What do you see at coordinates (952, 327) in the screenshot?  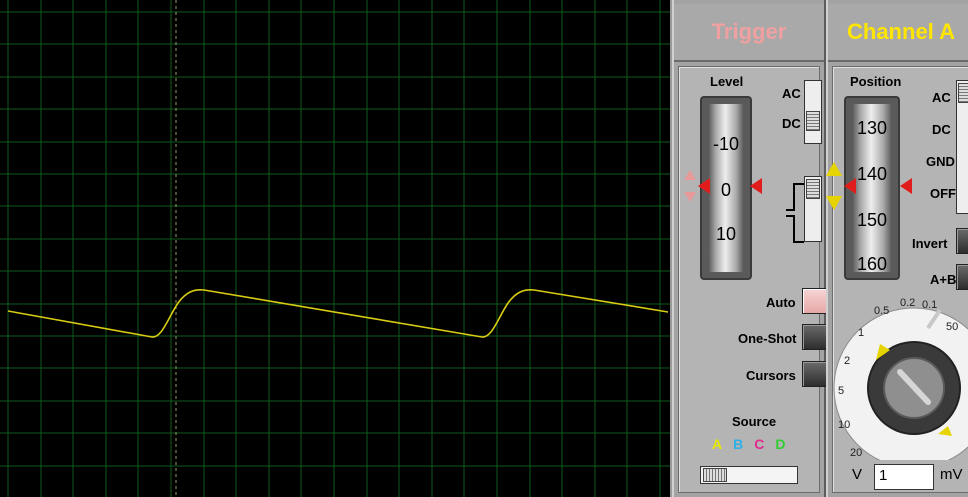 I see `dial-label: 50` at bounding box center [952, 327].